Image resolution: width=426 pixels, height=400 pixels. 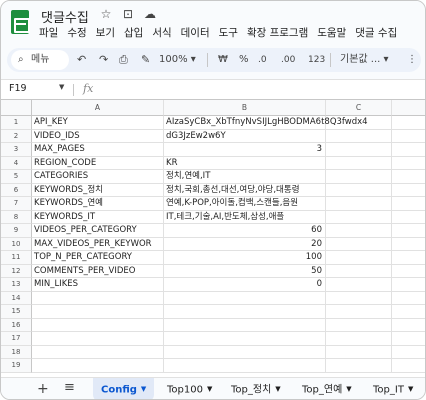 I want to click on percent-format-button: %, so click(x=244, y=60).